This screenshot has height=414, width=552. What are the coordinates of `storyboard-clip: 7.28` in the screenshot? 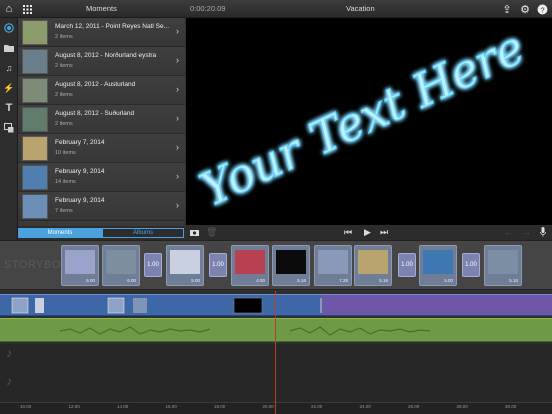 It's located at (333, 265).